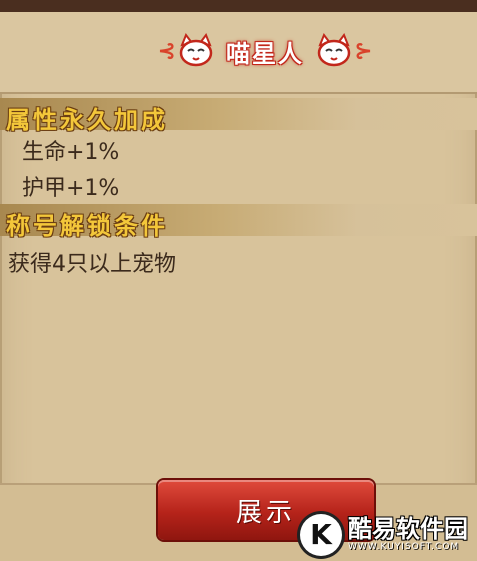 This screenshot has width=477, height=561. Describe the element at coordinates (238, 116) in the screenshot. I see `section-bar-attribute-bonus: 属性永久加成` at that location.